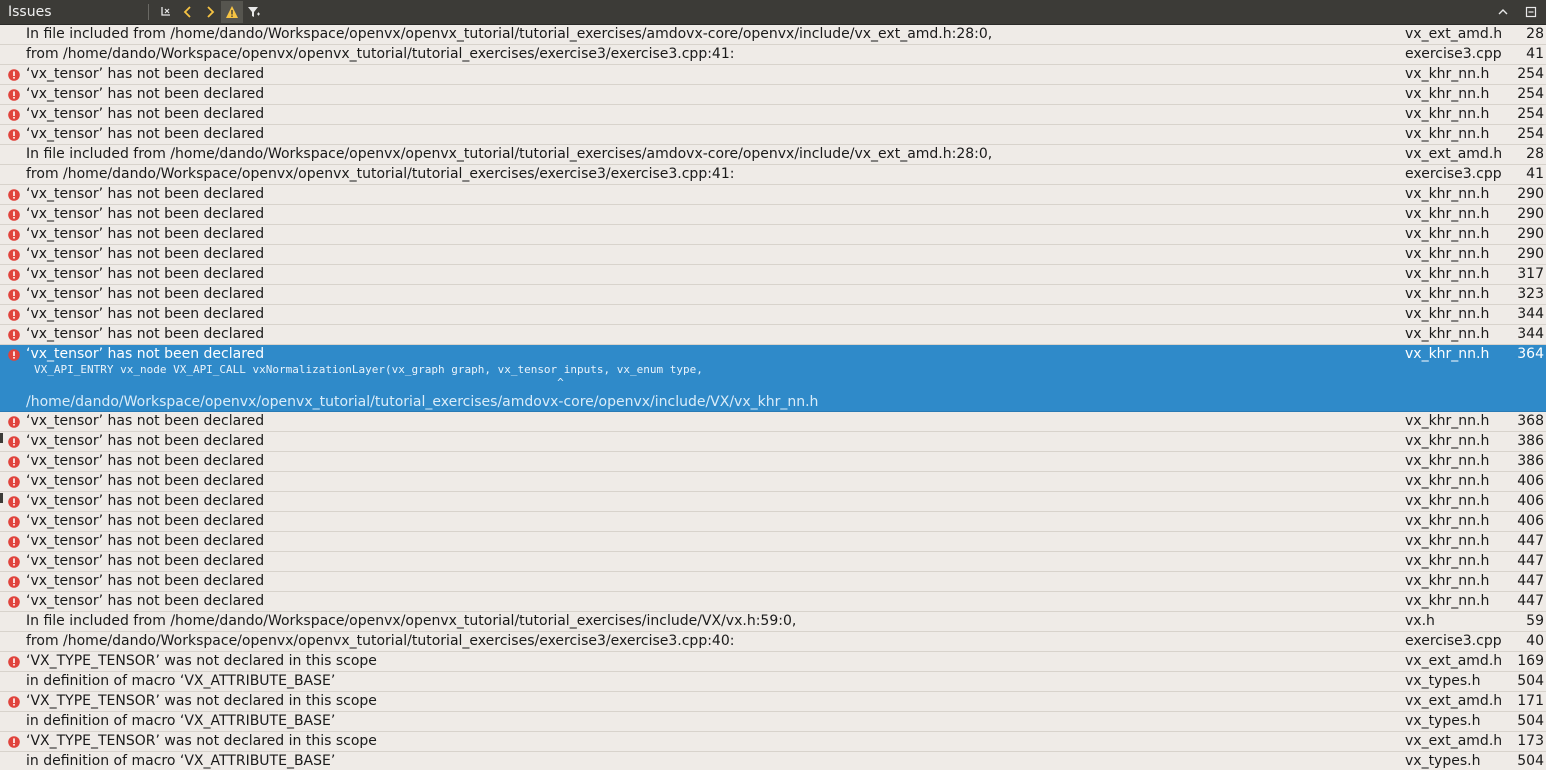 The width and height of the screenshot is (1546, 770). What do you see at coordinates (1531, 12) in the screenshot?
I see `maximize-icon` at bounding box center [1531, 12].